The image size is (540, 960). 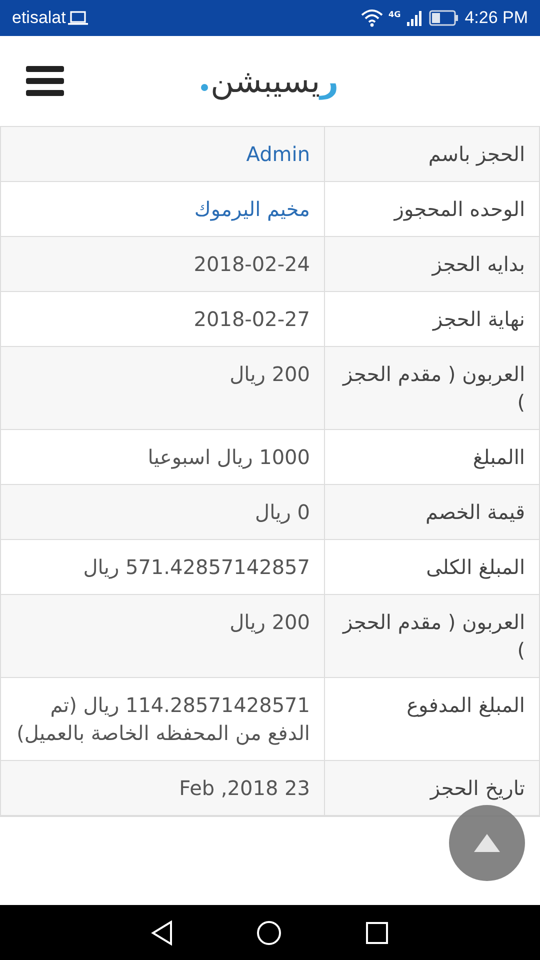 I want to click on row-label: المبلغ المدفوع, so click(x=431, y=719).